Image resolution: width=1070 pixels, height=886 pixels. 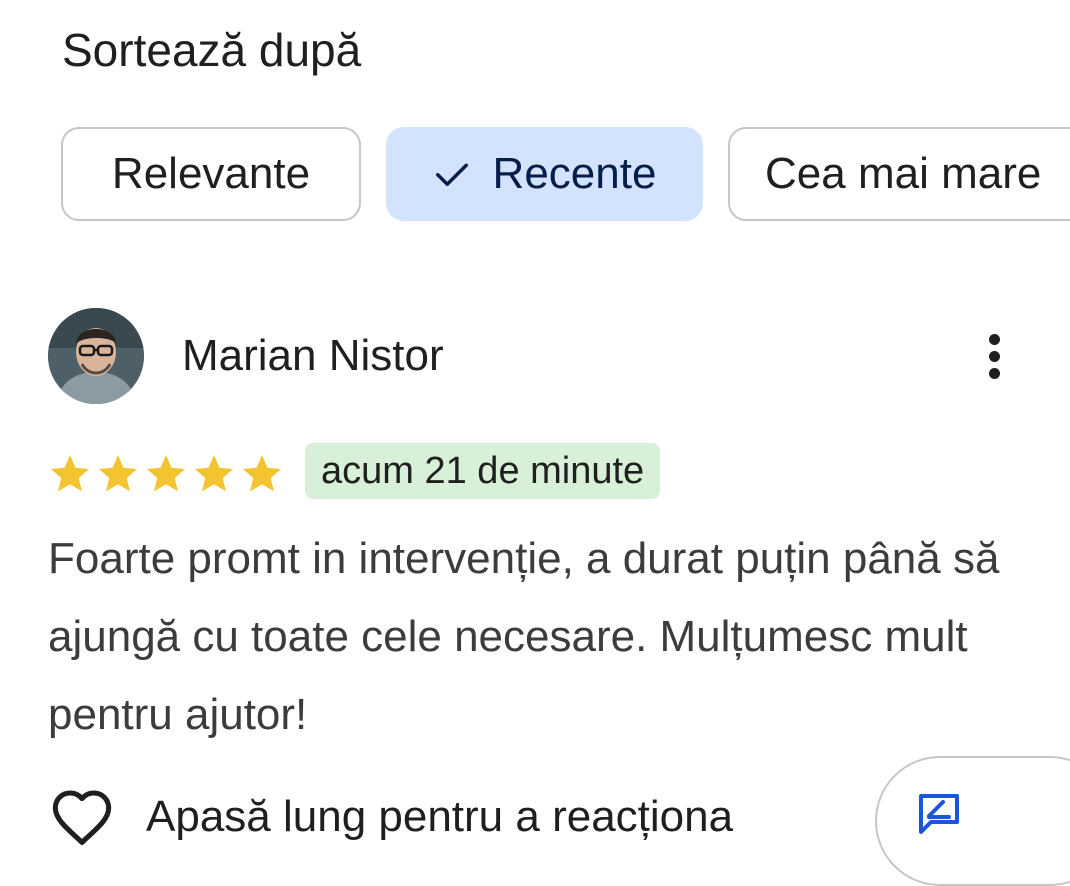 I want to click on chip-label: Cea mai mare, so click(x=903, y=173).